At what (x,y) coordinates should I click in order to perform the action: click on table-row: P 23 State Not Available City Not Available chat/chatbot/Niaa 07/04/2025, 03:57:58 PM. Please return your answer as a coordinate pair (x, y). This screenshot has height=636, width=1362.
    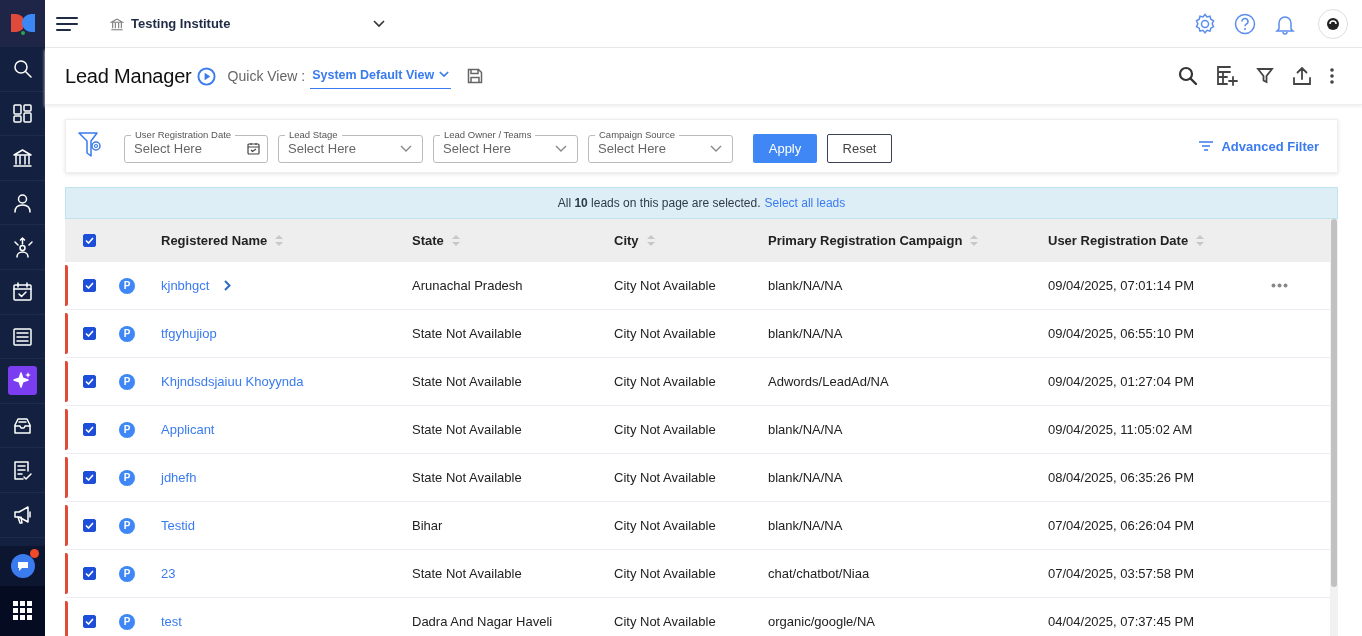
    Looking at the image, I should click on (697, 574).